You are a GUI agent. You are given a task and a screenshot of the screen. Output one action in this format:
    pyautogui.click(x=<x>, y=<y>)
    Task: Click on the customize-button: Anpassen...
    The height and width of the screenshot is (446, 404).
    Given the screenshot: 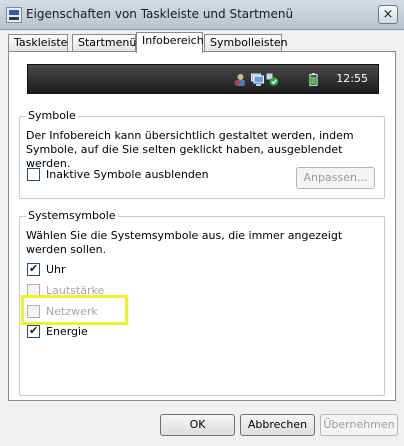 What is the action you would take?
    pyautogui.click(x=335, y=178)
    